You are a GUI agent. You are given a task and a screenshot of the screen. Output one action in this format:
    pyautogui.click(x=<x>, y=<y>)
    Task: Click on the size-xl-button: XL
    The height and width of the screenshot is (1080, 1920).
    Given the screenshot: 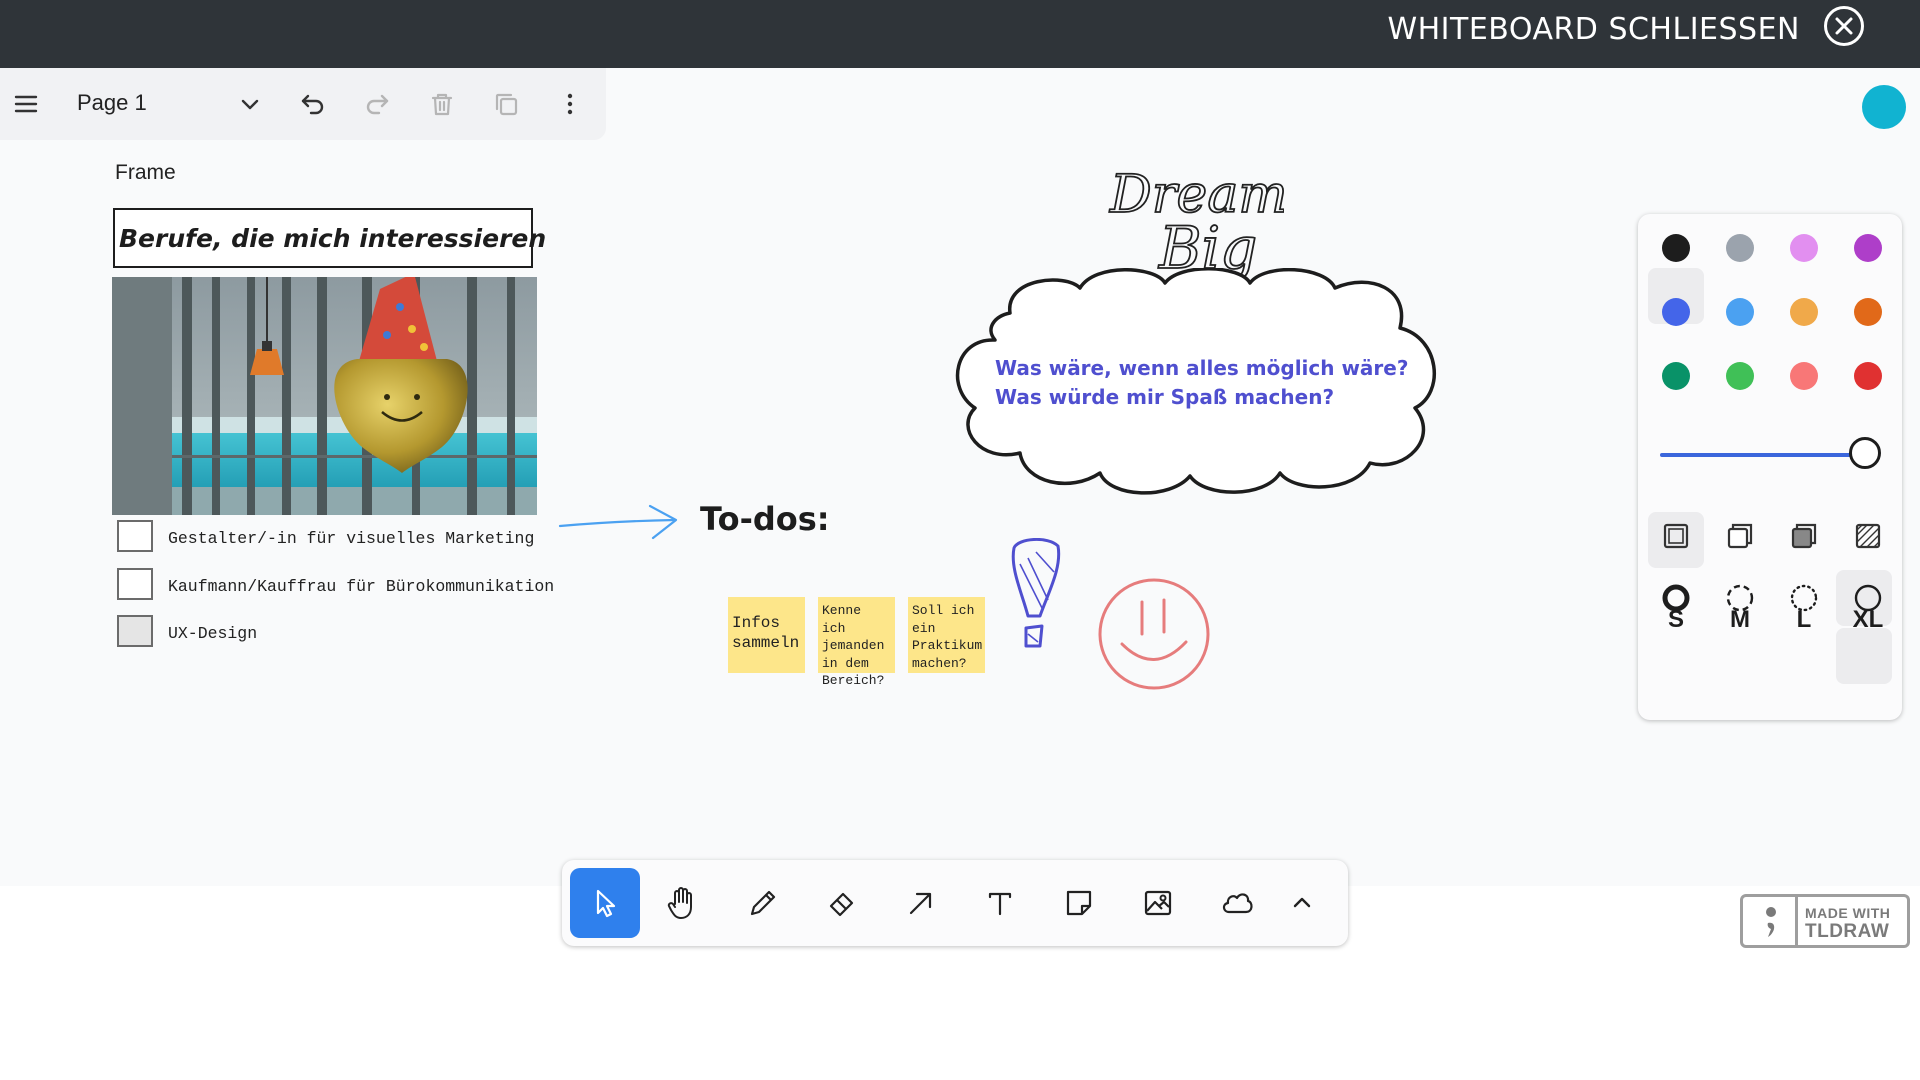 What is the action you would take?
    pyautogui.click(x=1868, y=620)
    